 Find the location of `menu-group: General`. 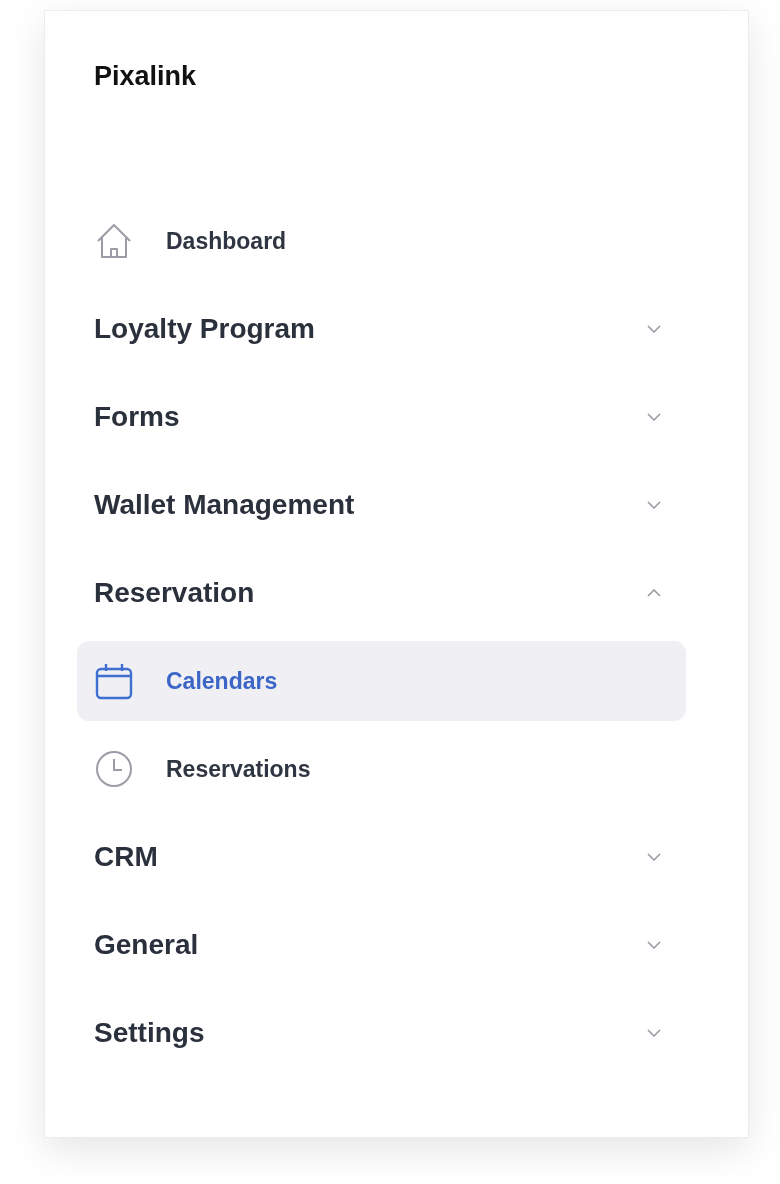

menu-group: General is located at coordinates (381, 945).